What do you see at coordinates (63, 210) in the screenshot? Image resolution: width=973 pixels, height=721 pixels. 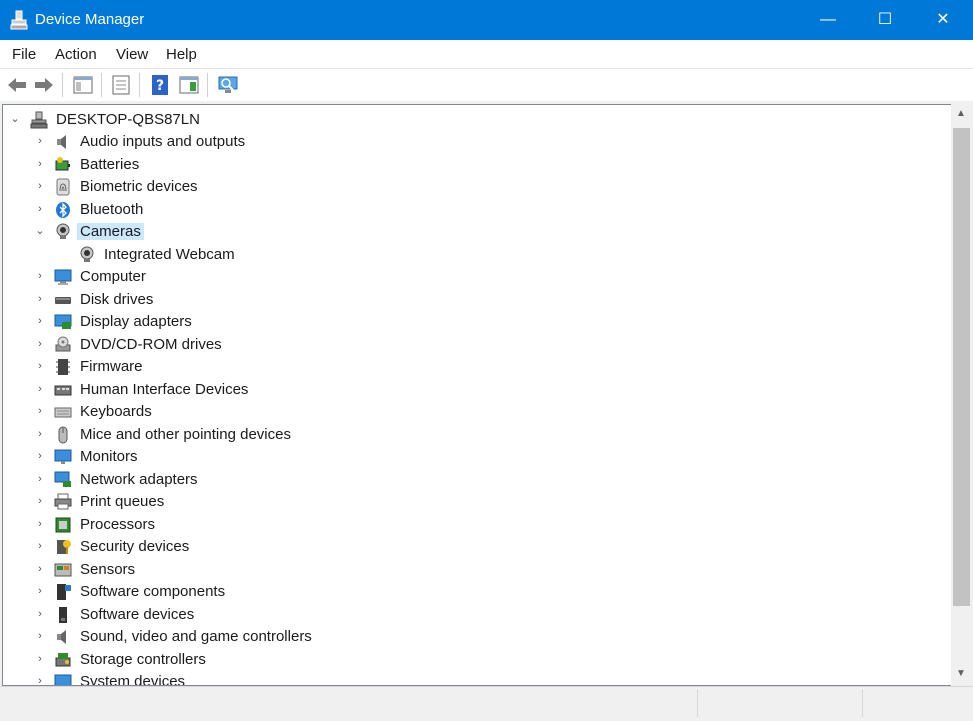 I see `bluetooth-icon` at bounding box center [63, 210].